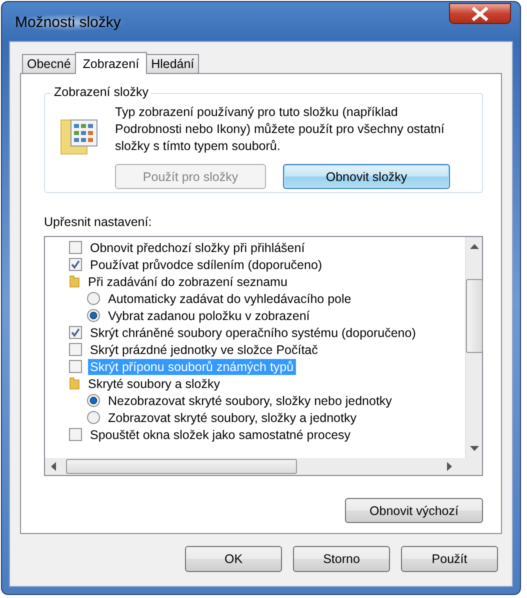 The image size is (527, 598). What do you see at coordinates (206, 264) in the screenshot?
I see `setting-label: Používat průvodce sdílením (doporučeno)` at bounding box center [206, 264].